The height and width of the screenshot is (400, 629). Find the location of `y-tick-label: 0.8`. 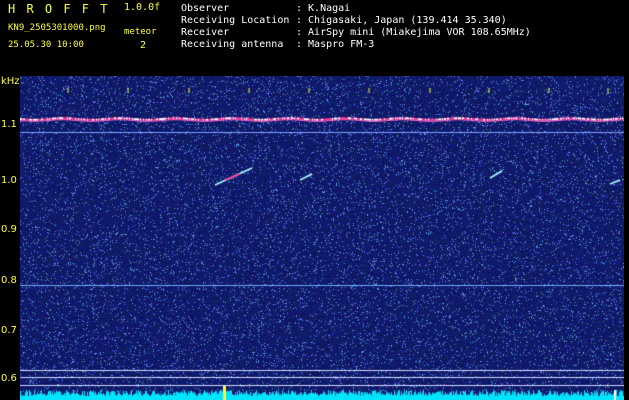

y-tick-label: 0.8 is located at coordinates (9, 280).